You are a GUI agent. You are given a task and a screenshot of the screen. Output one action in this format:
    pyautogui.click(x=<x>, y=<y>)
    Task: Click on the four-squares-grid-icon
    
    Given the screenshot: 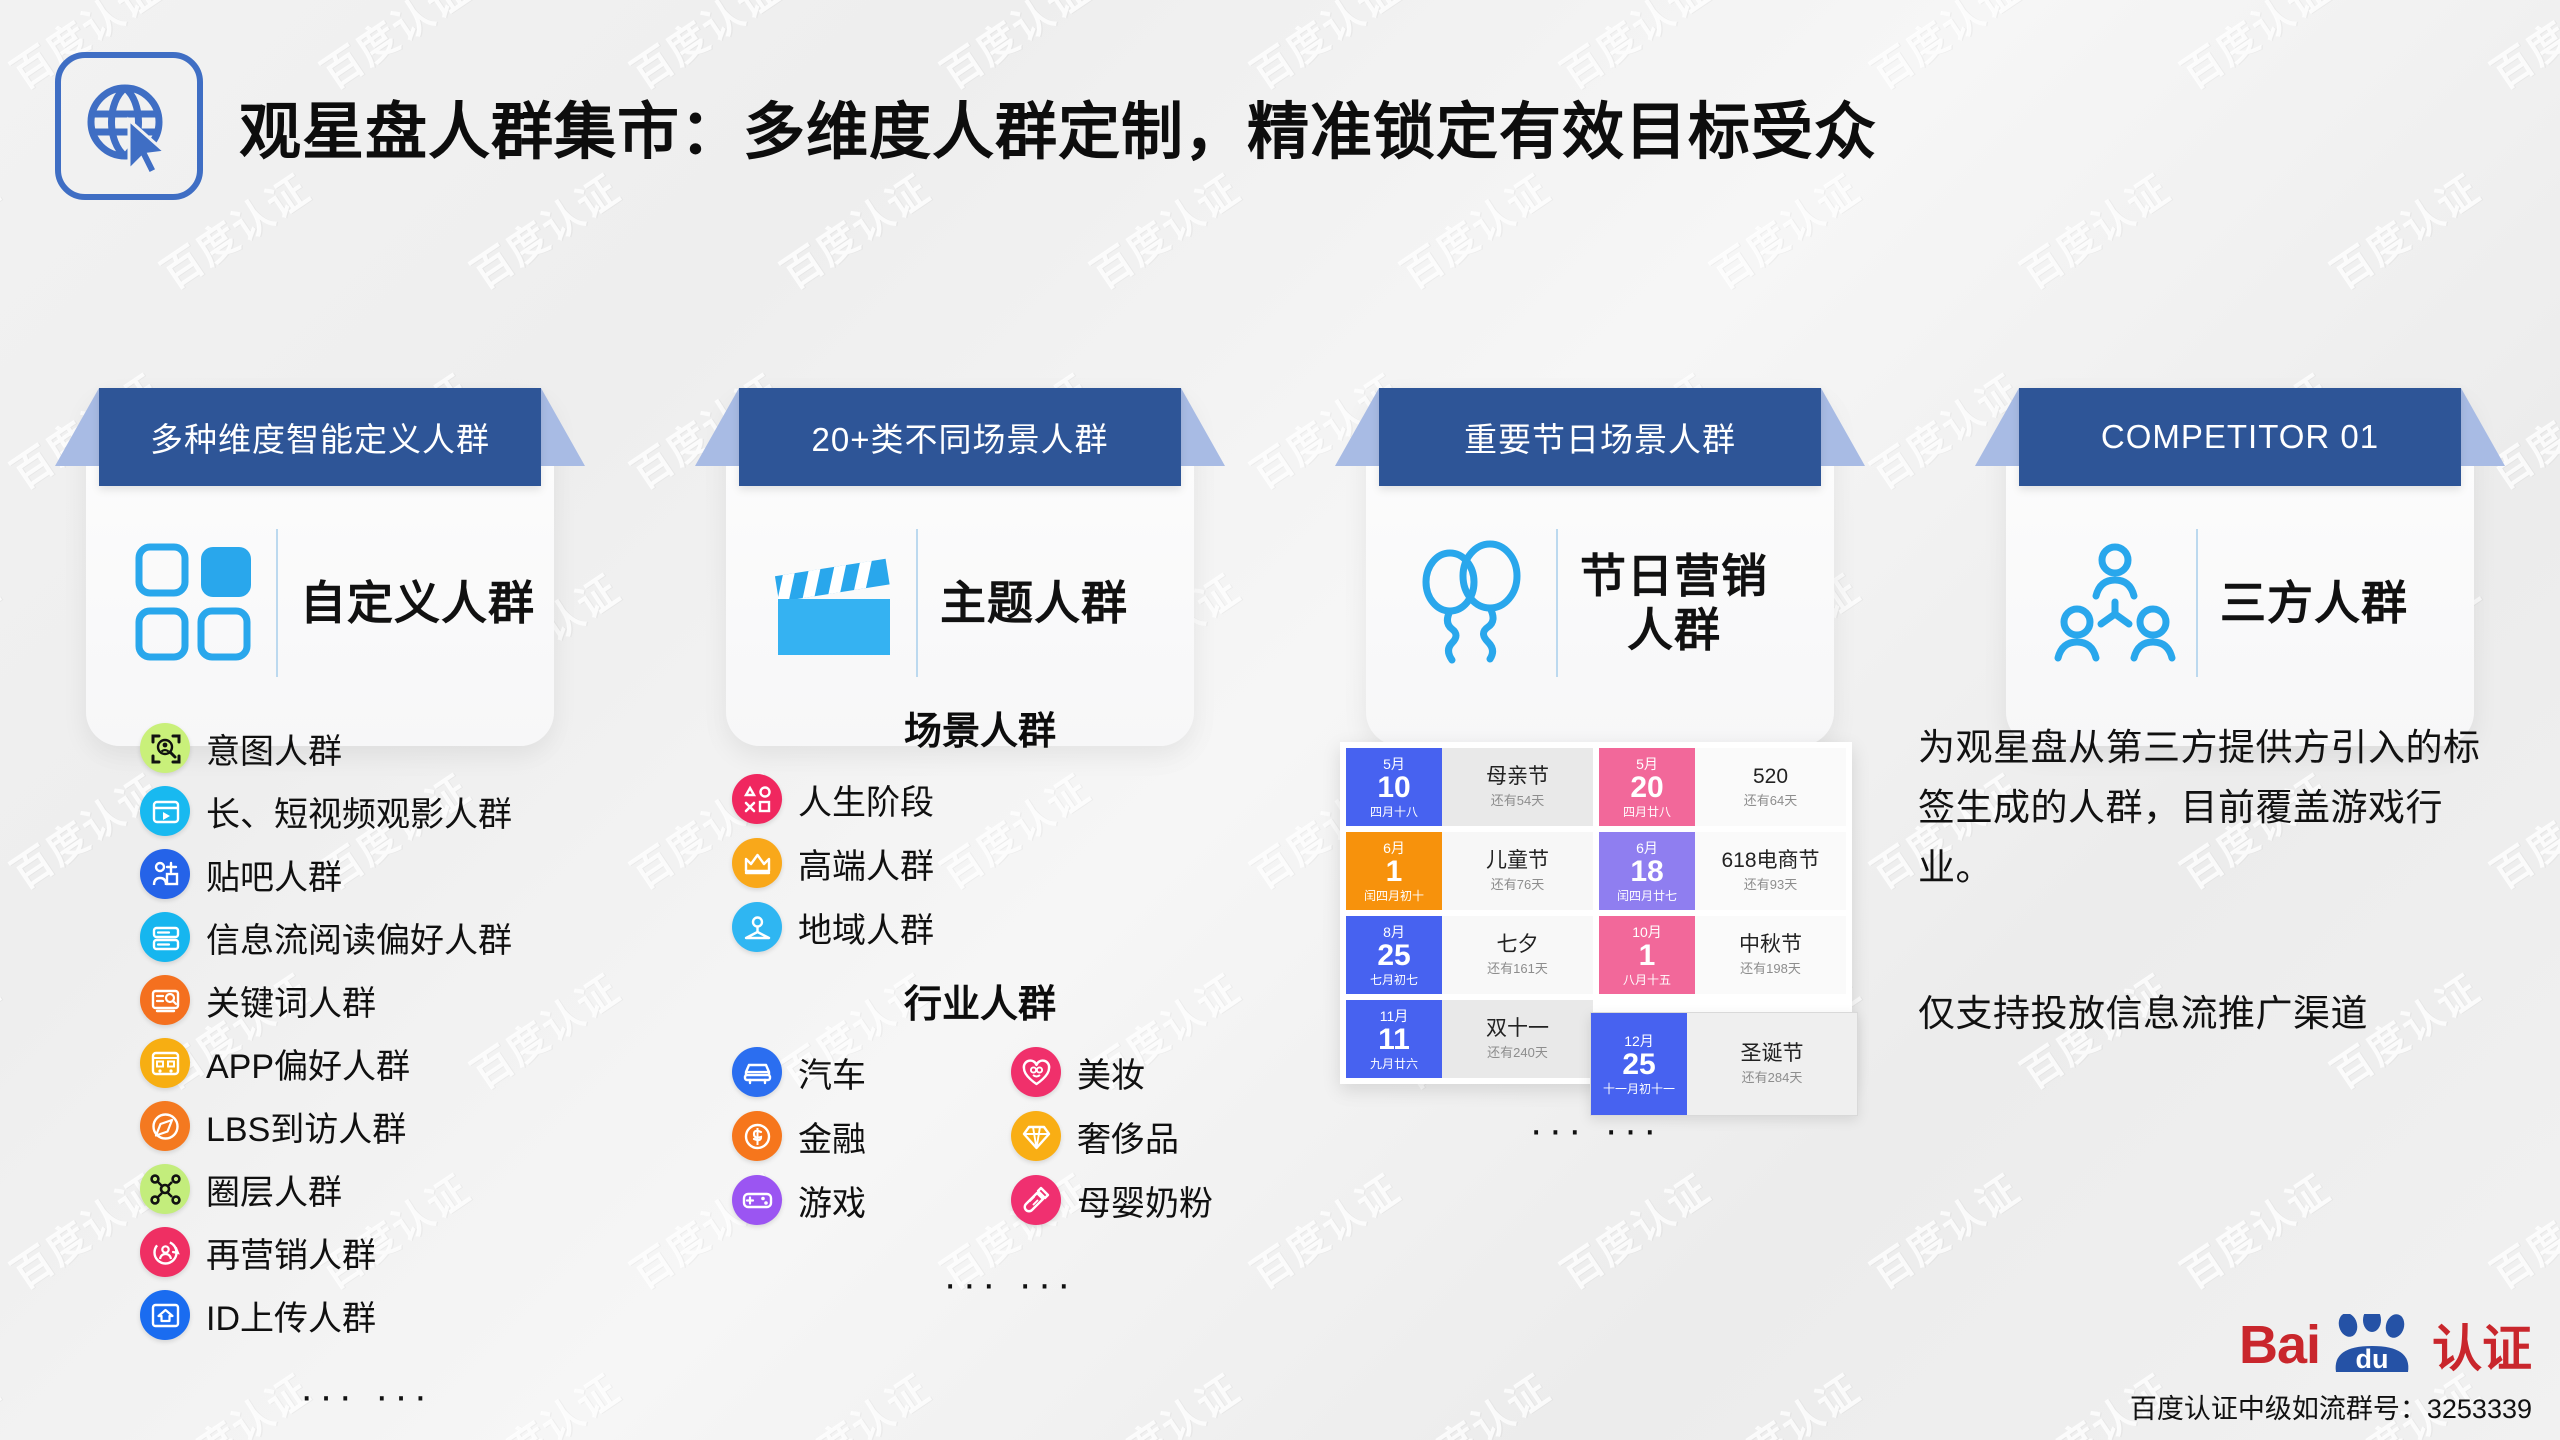 What is the action you would take?
    pyautogui.click(x=195, y=603)
    